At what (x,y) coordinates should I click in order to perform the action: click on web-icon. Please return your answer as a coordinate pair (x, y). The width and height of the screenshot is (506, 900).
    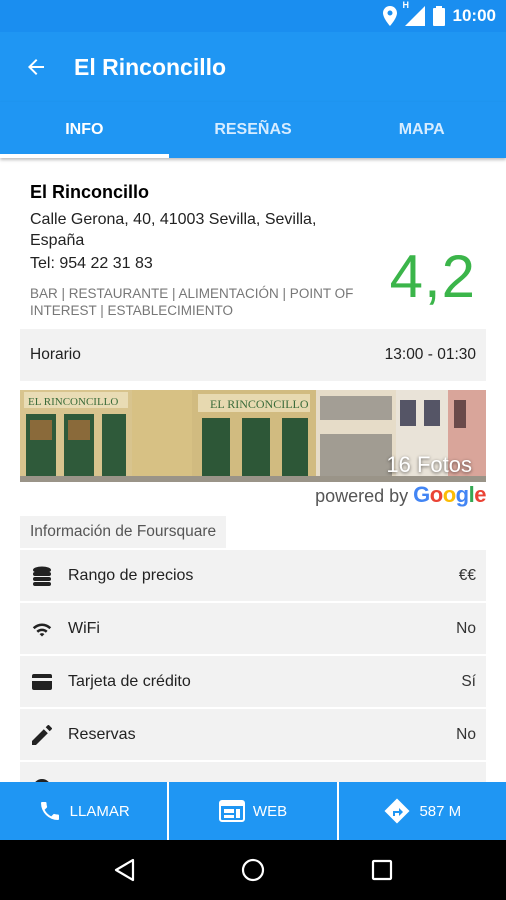
    Looking at the image, I should click on (231, 811).